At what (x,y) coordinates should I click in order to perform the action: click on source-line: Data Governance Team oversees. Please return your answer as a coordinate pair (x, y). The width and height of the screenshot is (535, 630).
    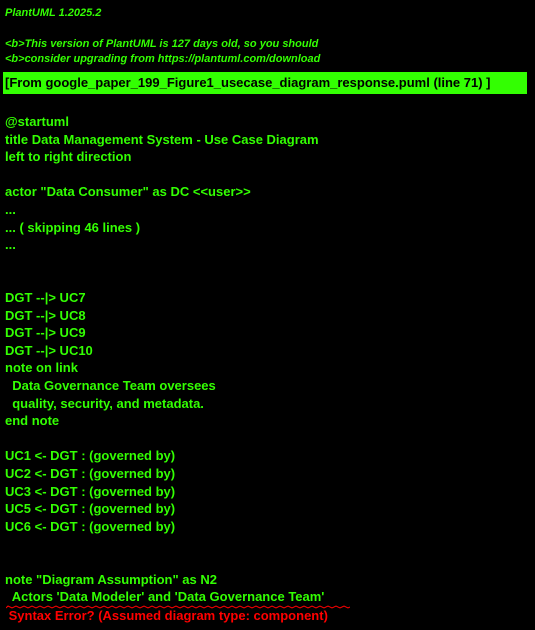
    Looking at the image, I should click on (110, 385).